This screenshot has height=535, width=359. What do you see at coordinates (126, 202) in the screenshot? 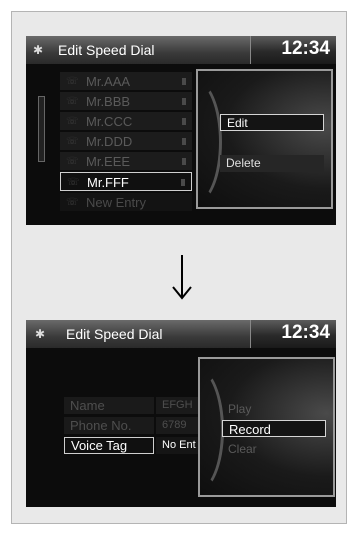
I see `list-item-new-entry: ☏ New Entry` at bounding box center [126, 202].